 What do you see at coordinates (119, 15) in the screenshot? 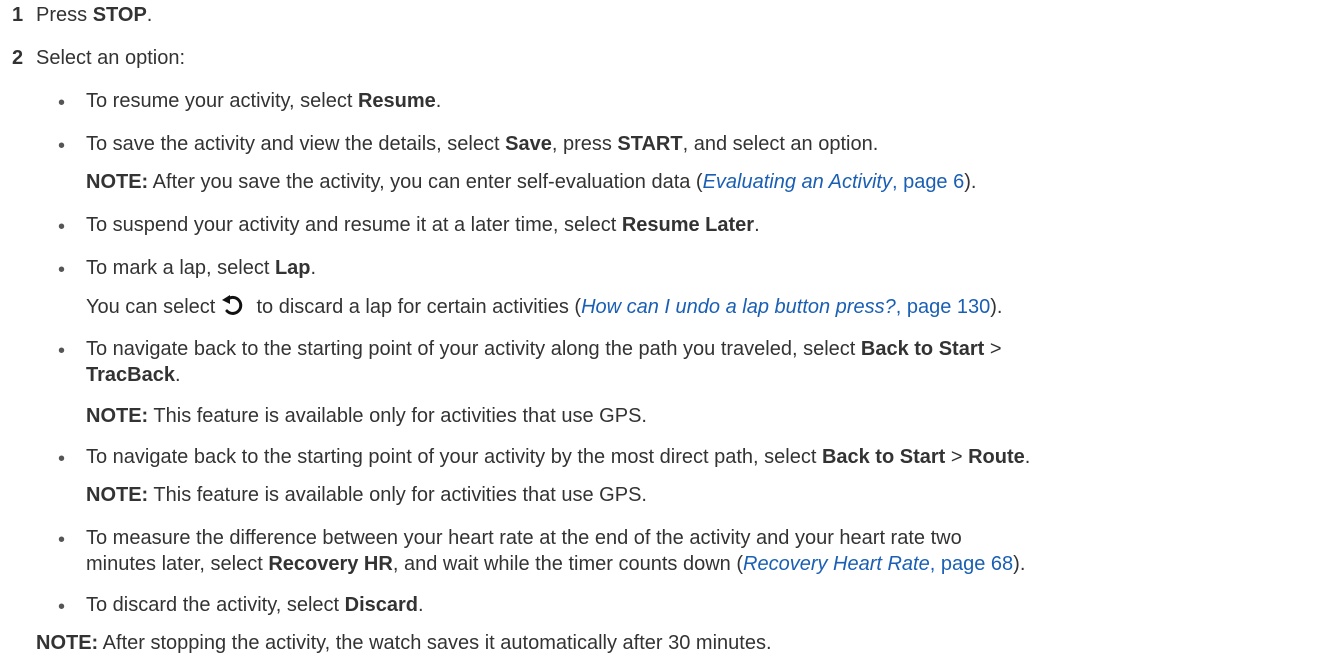
I see `stop-key: STOP` at bounding box center [119, 15].